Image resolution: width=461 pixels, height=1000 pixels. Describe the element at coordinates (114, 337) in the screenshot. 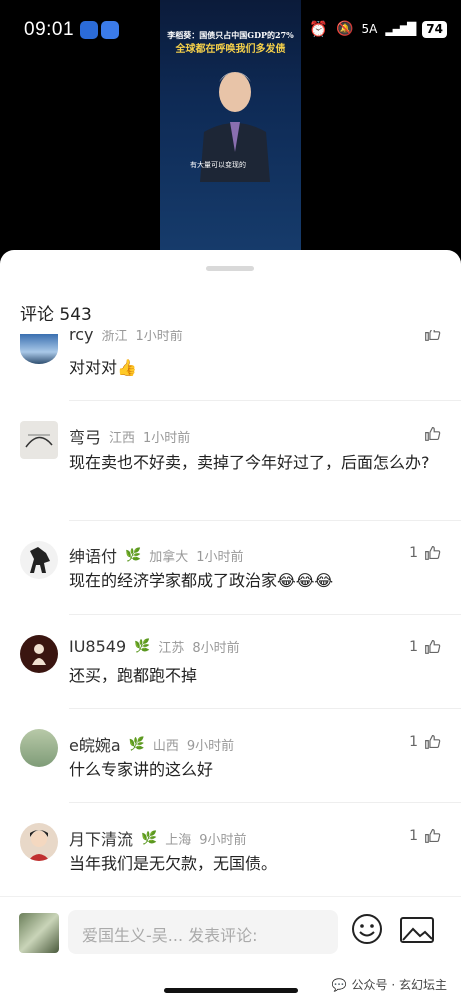

I see `comment-location: 浙江` at that location.